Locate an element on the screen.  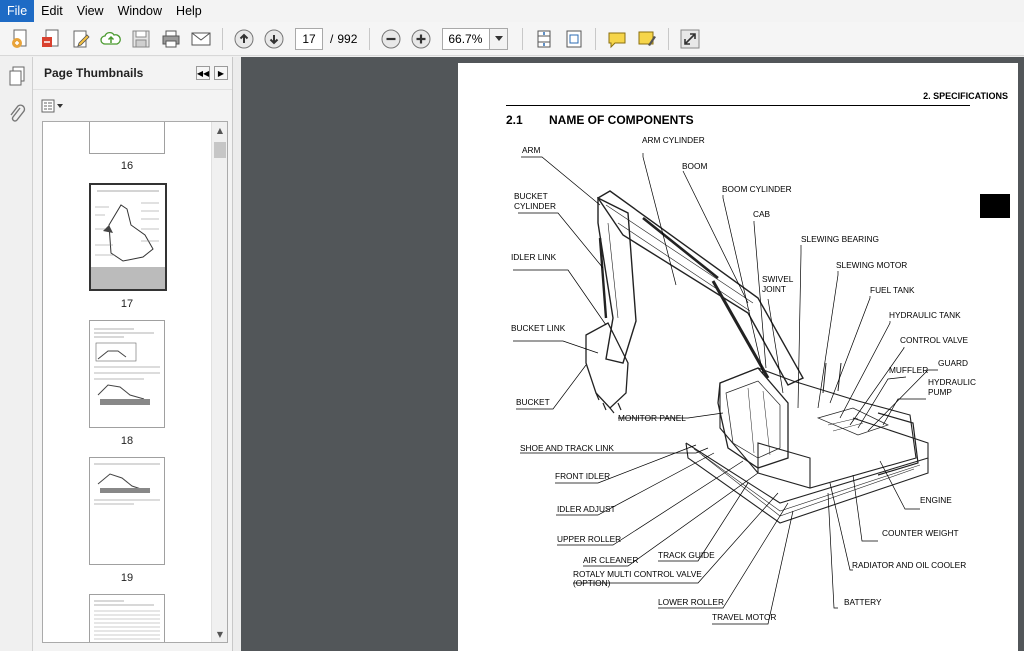
prev-page-button is located at coordinates (244, 39).